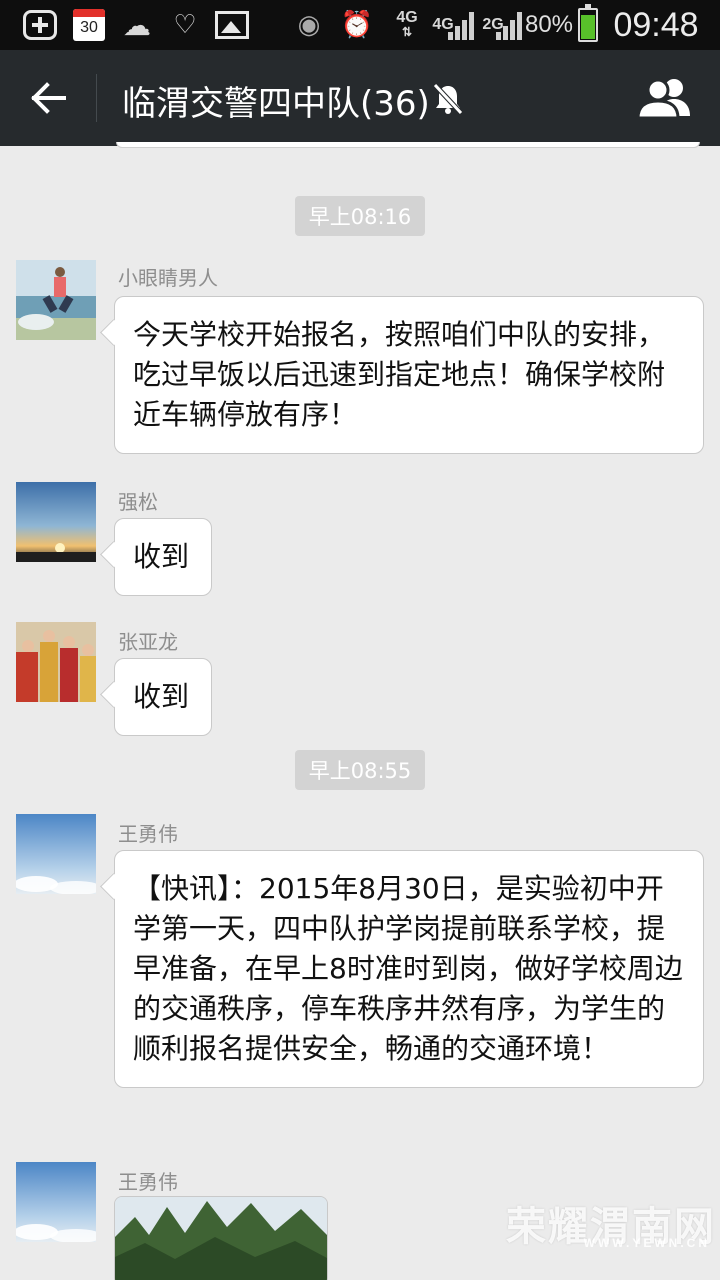 The image size is (720, 1280). Describe the element at coordinates (89, 27) in the screenshot. I see `calendar-day: 30` at that location.